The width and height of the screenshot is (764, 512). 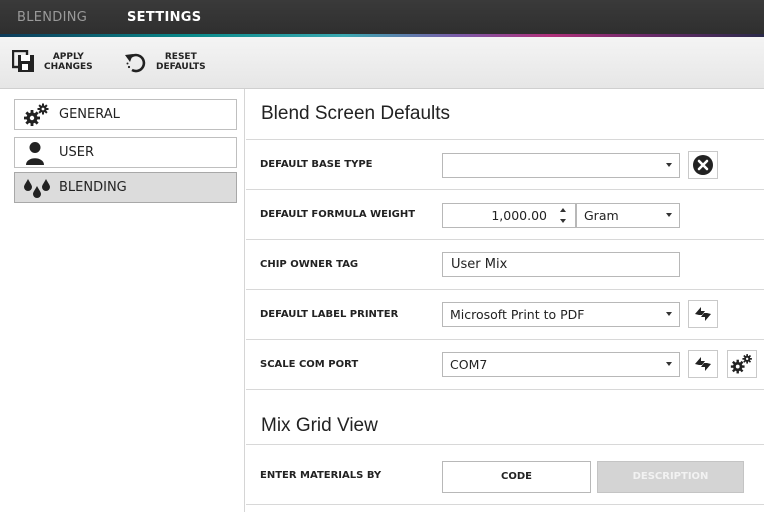 What do you see at coordinates (309, 264) in the screenshot?
I see `chip-owner-label: CHIP OWNER TAG` at bounding box center [309, 264].